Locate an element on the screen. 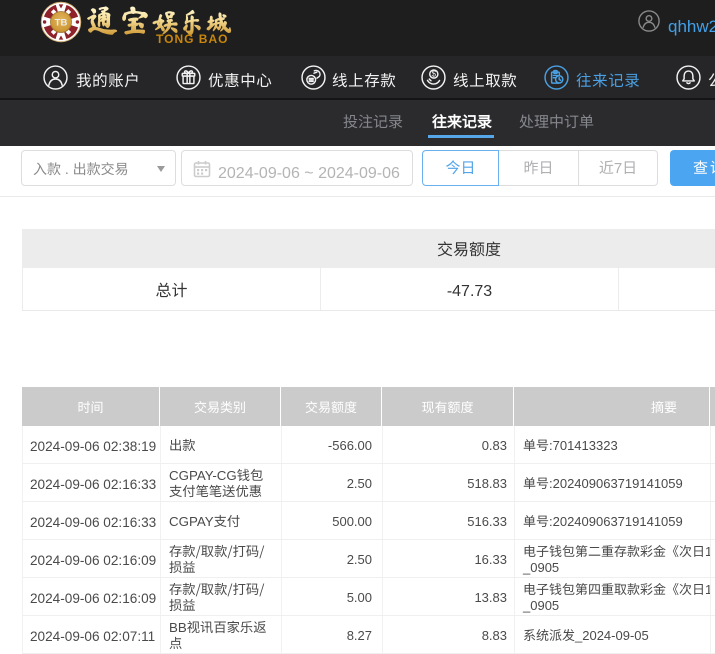 This screenshot has height=654, width=715. svg-text: TB is located at coordinates (61, 22).